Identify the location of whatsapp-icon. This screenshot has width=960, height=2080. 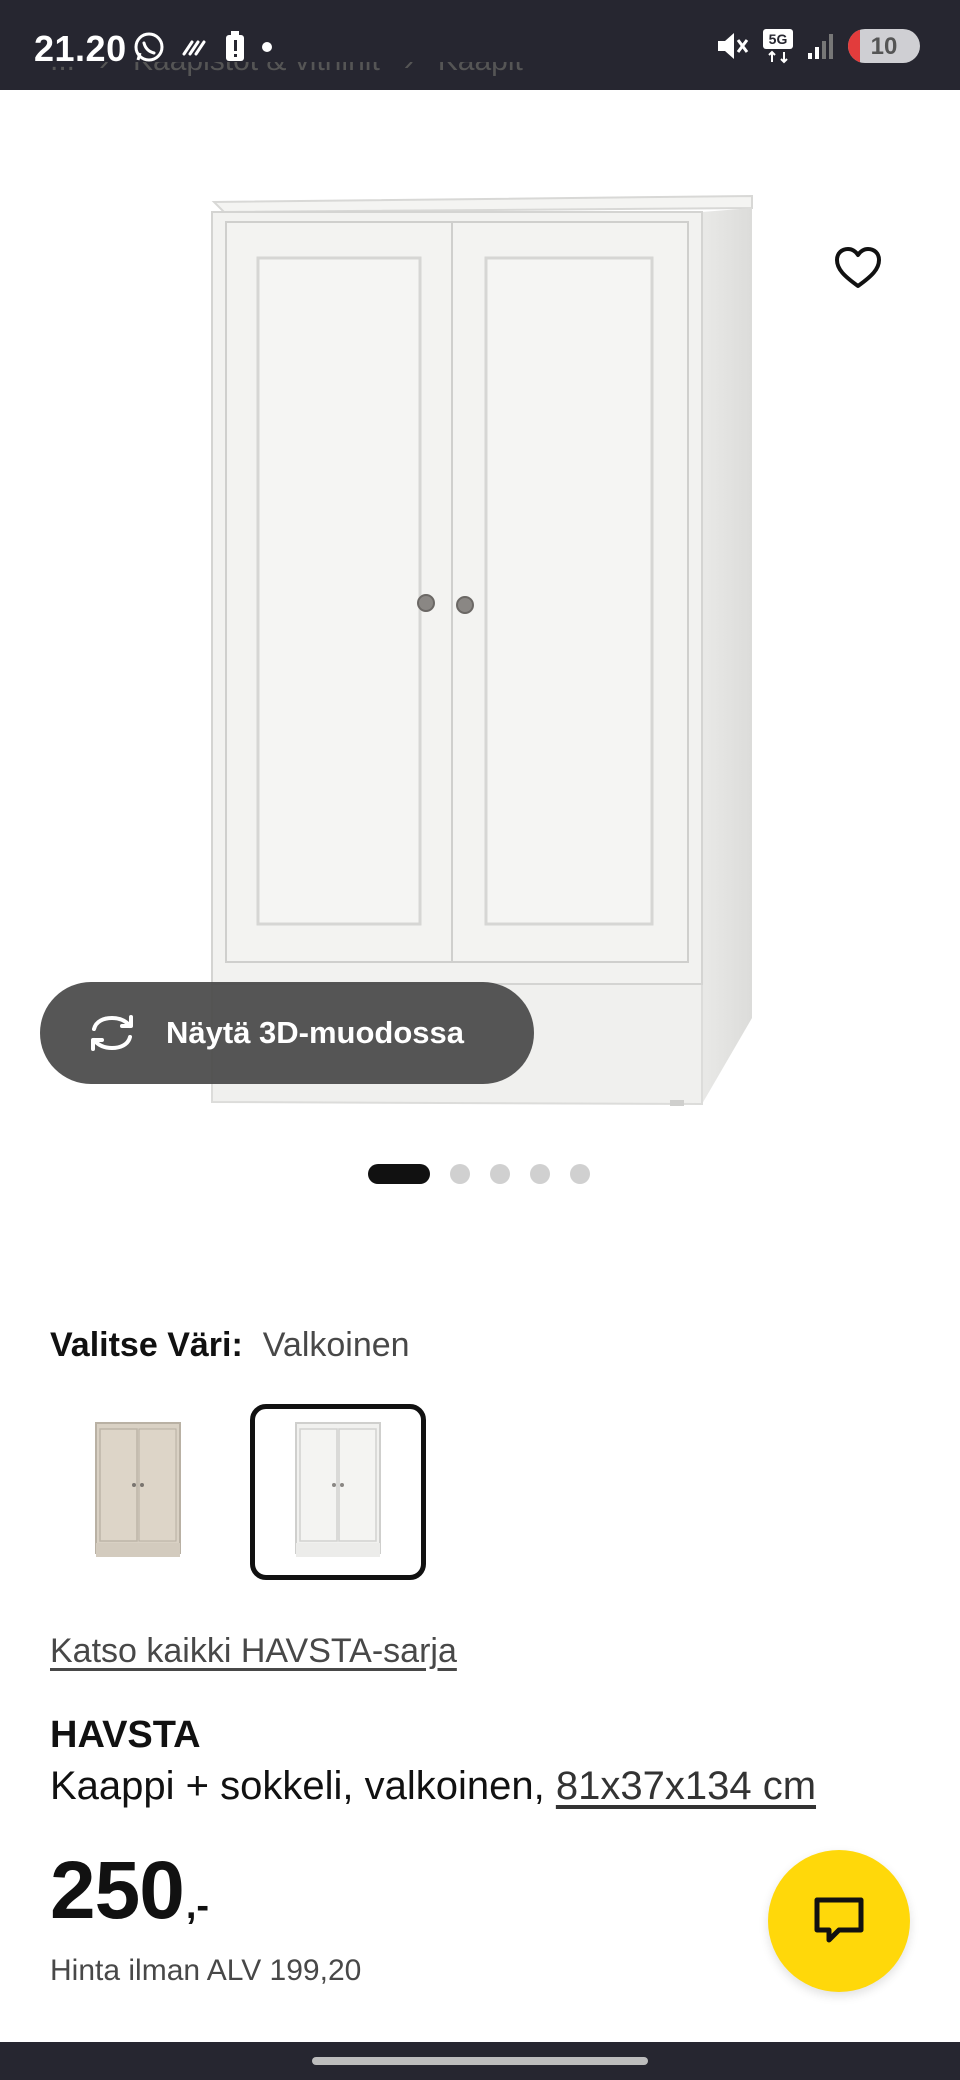
(149, 47).